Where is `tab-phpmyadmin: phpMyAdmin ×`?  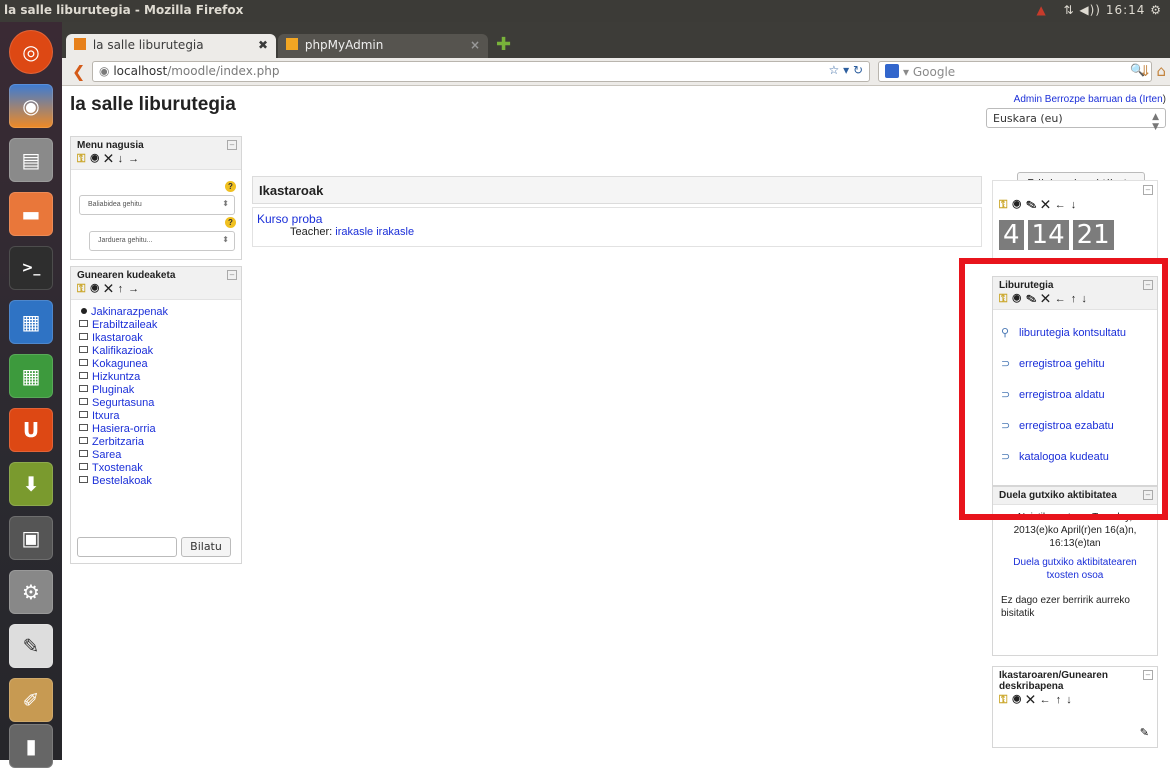
tab-phpmyadmin: phpMyAdmin × is located at coordinates (383, 46).